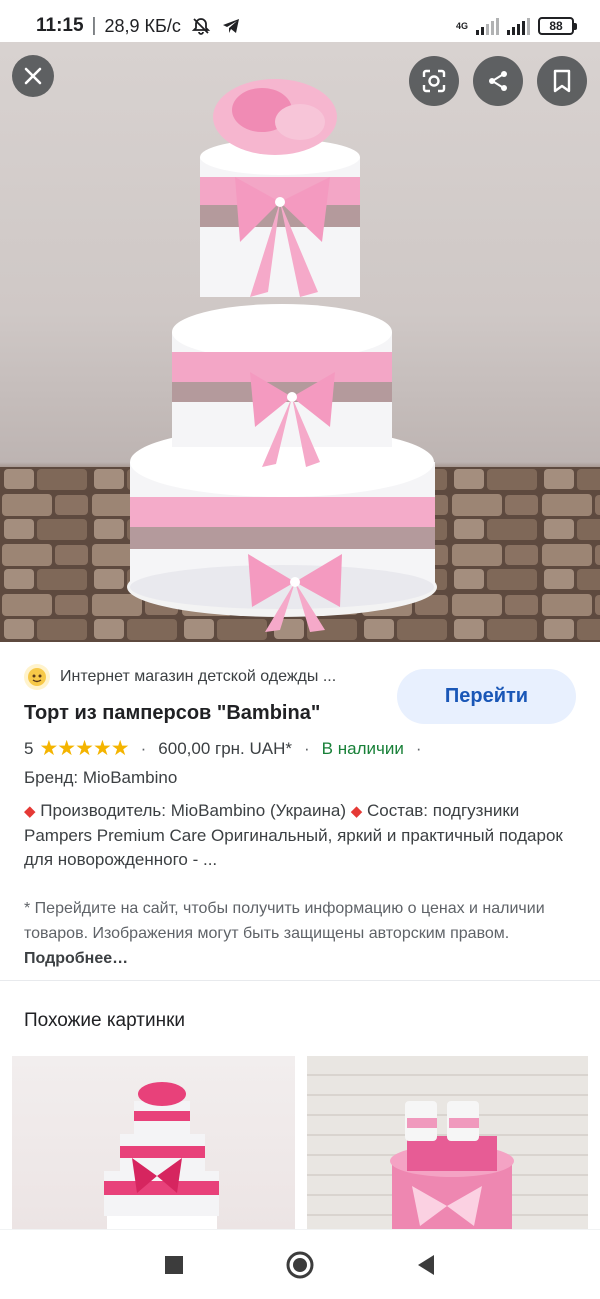 This screenshot has width=600, height=1299. Describe the element at coordinates (29, 748) in the screenshot. I see `rating-value: 5` at that location.